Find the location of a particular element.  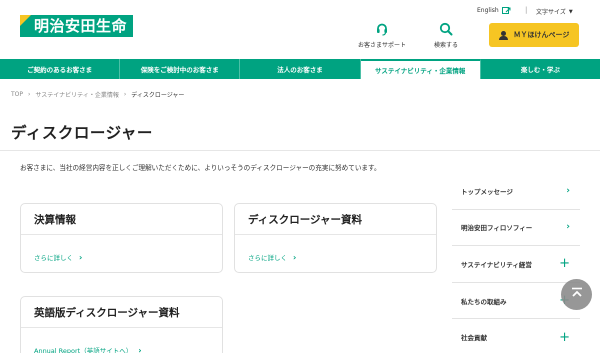

search-label: 検索する is located at coordinates (445, 45).